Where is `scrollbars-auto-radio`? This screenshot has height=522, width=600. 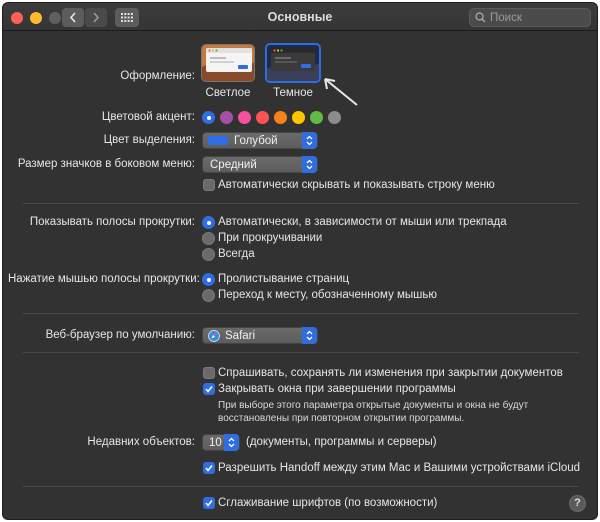
scrollbars-auto-radio is located at coordinates (208, 222).